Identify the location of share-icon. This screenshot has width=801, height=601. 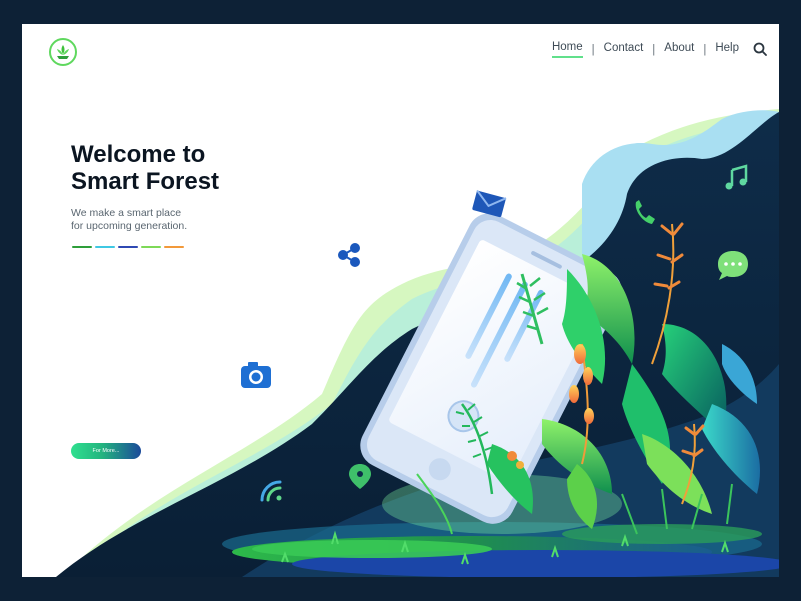
(349, 255).